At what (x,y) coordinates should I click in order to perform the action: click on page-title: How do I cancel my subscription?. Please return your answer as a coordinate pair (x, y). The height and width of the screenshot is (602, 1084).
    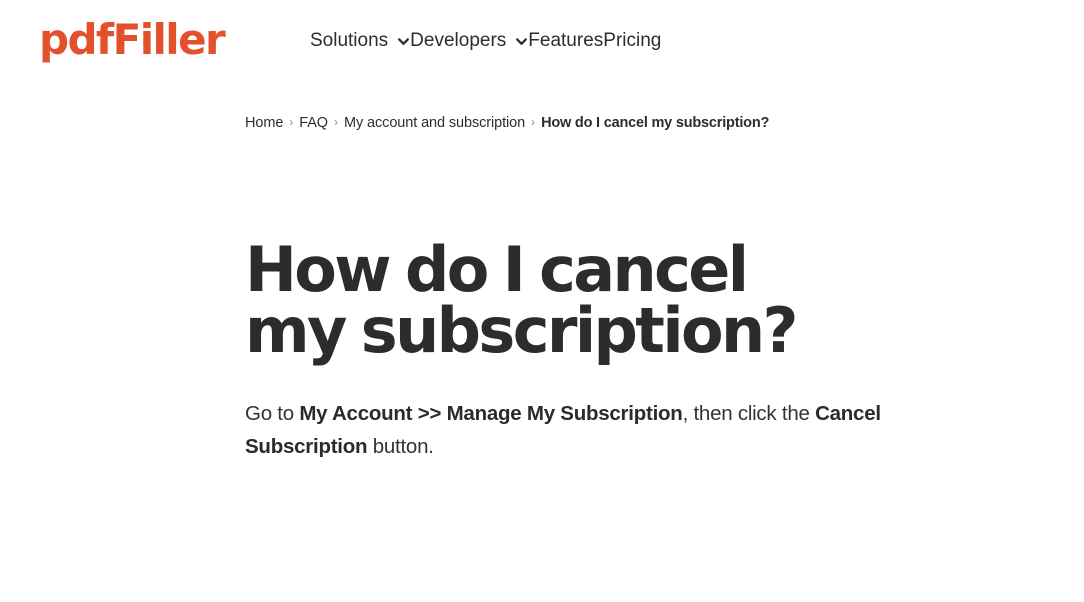
    Looking at the image, I should click on (521, 300).